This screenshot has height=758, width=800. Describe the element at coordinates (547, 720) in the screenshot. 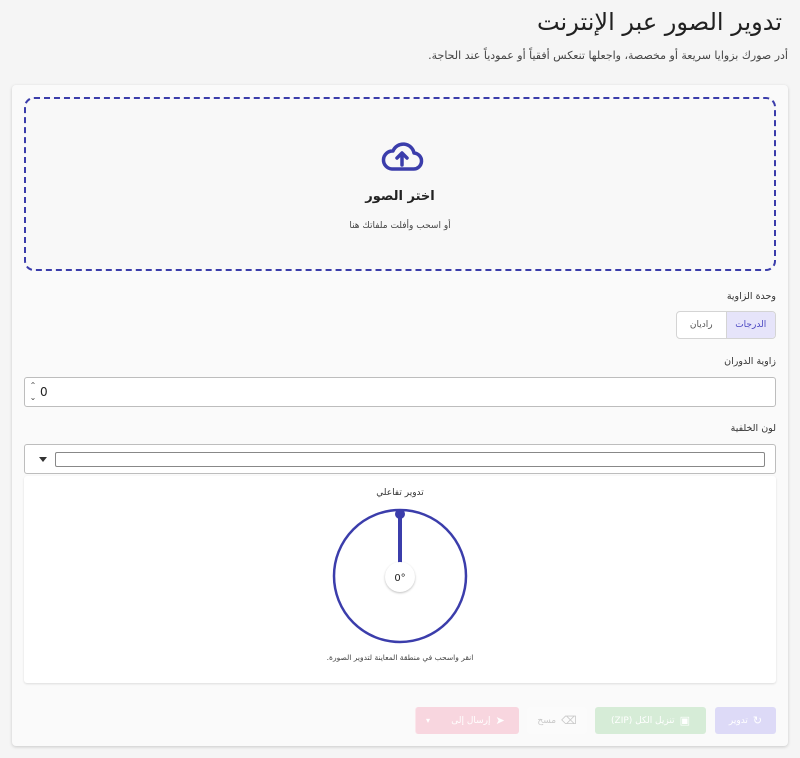

I see `clear-button-label: مسح` at that location.